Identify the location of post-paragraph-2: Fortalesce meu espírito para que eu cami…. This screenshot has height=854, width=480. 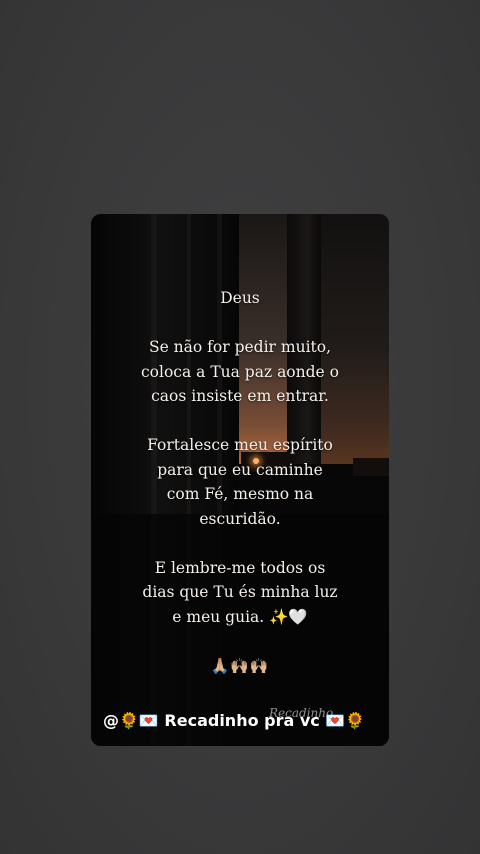
(240, 482).